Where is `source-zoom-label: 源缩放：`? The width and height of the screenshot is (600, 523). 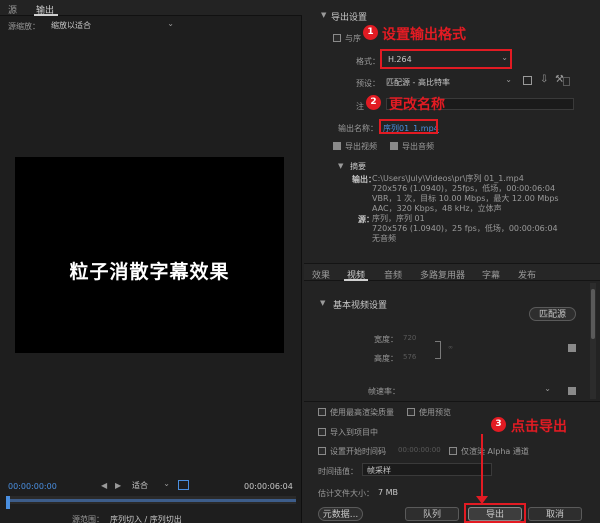 source-zoom-label: 源缩放： is located at coordinates (24, 26).